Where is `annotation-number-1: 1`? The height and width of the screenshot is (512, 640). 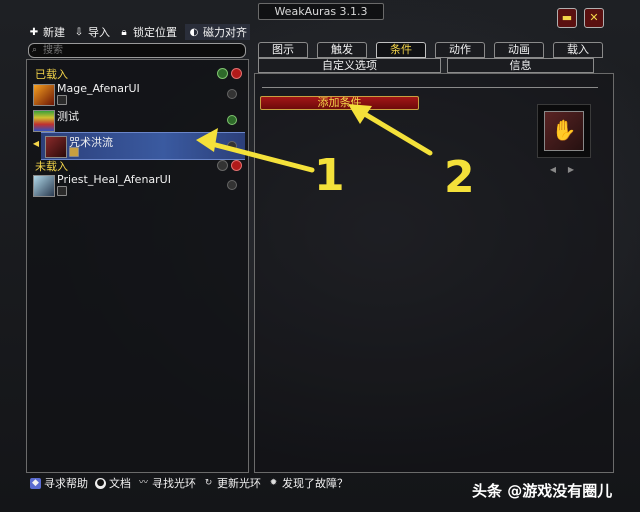
annotation-number-1: 1 is located at coordinates (329, 175).